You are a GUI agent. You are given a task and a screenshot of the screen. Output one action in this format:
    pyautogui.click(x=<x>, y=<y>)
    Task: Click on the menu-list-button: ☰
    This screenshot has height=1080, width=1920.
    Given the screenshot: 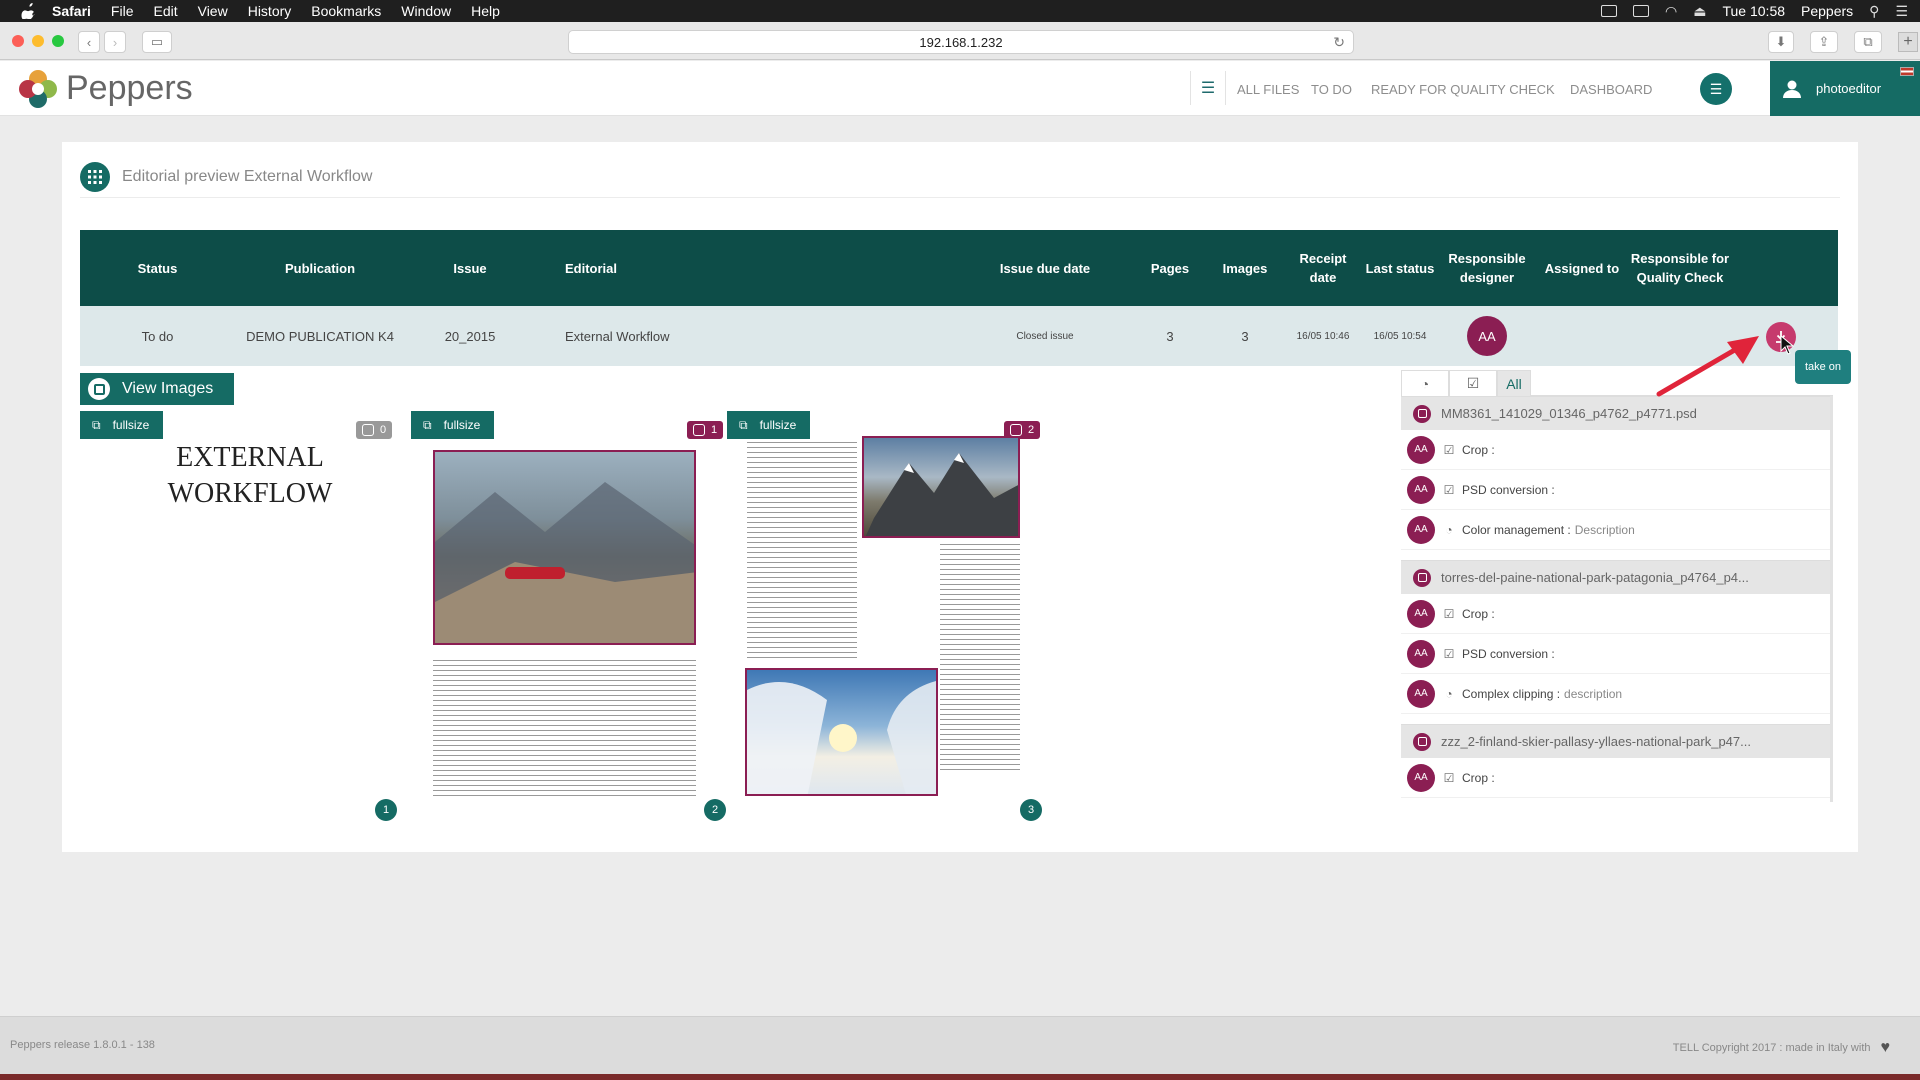 What is the action you would take?
    pyautogui.click(x=1716, y=89)
    